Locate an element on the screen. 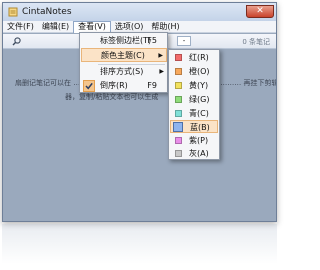  color-label: 橙(O) is located at coordinates (199, 71).